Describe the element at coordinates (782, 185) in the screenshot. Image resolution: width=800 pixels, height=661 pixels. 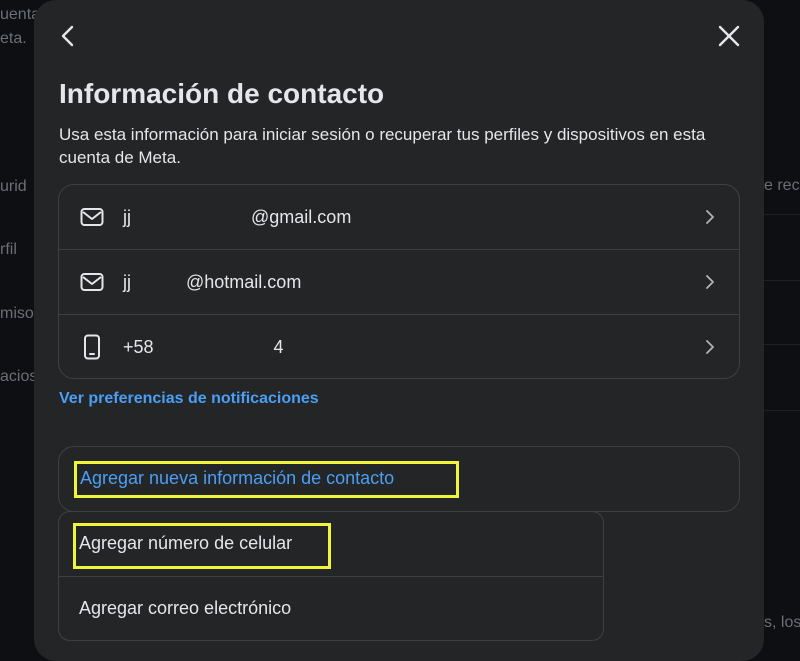
I see `background-text: e rec` at that location.